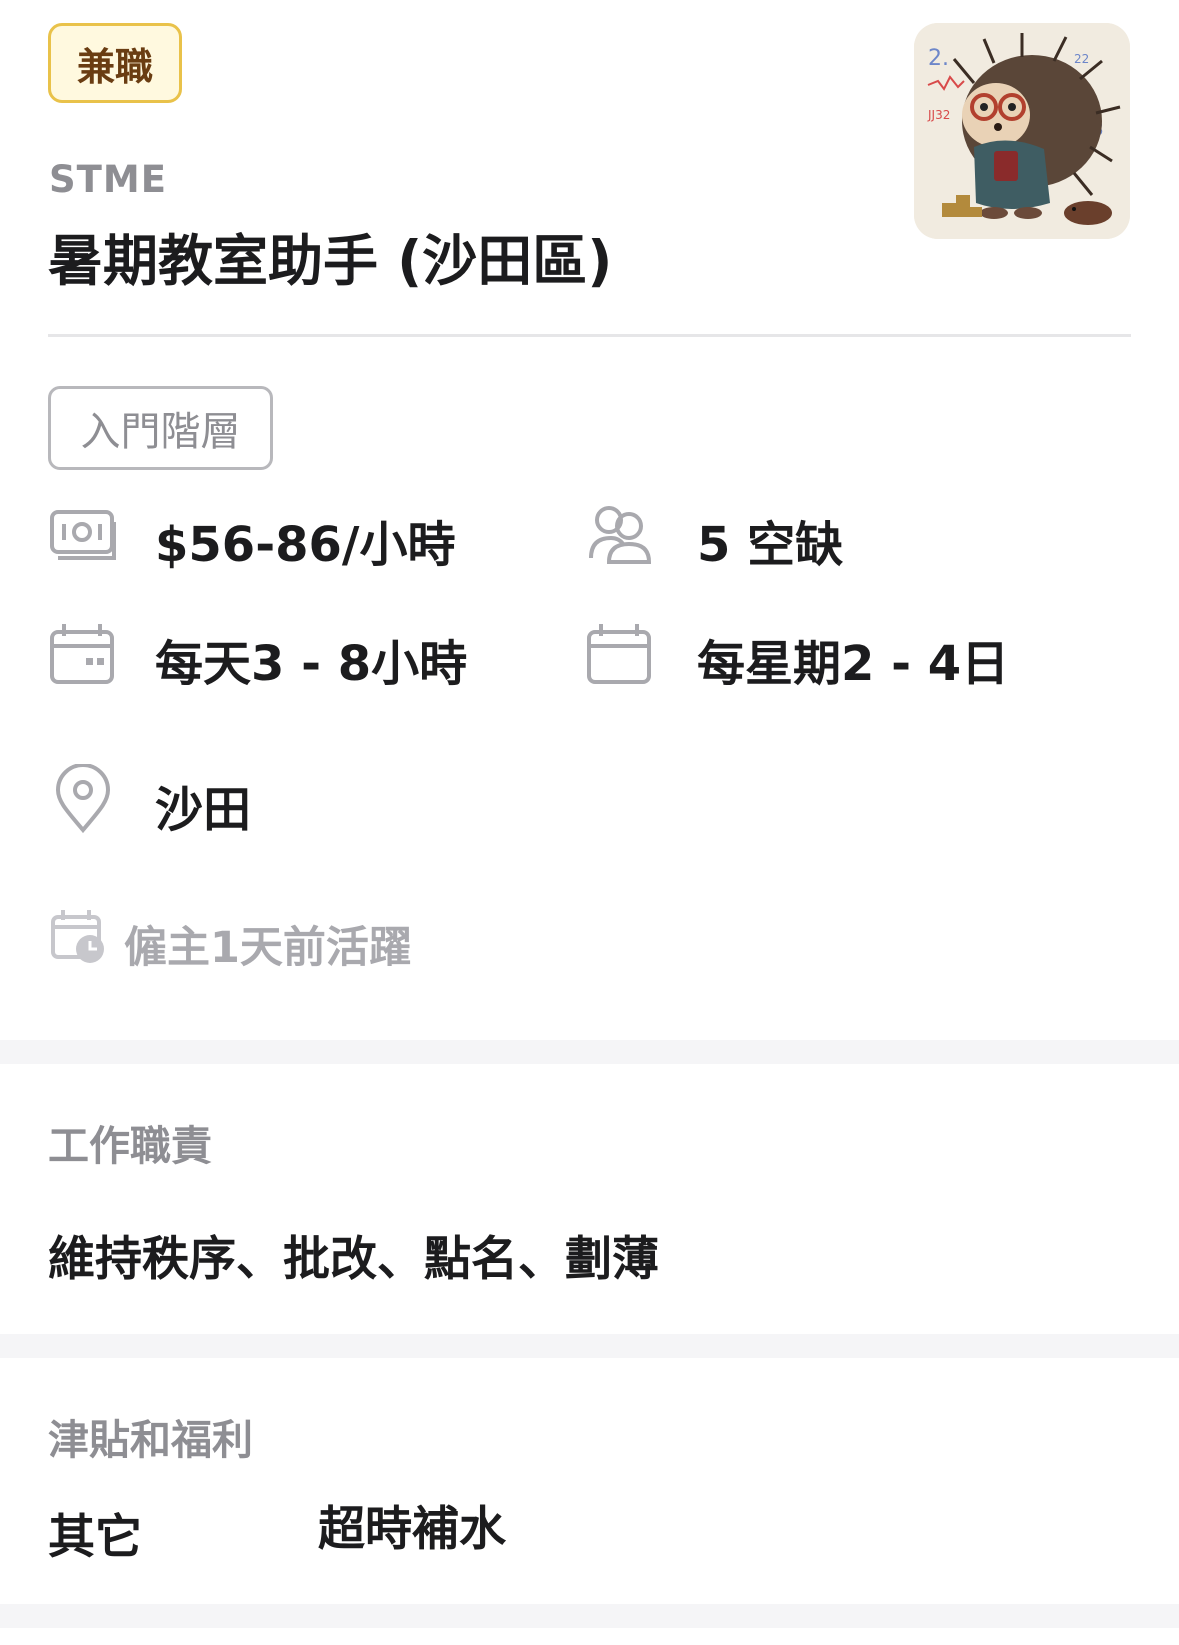  I want to click on salary-text: $56-86/小時, so click(305, 545).